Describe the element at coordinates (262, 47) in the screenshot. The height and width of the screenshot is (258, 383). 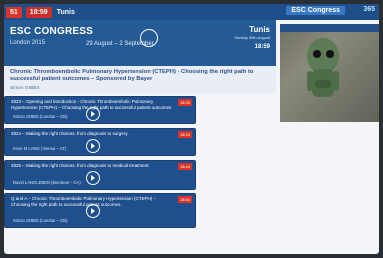
I see `header-time: 18:59` at that location.